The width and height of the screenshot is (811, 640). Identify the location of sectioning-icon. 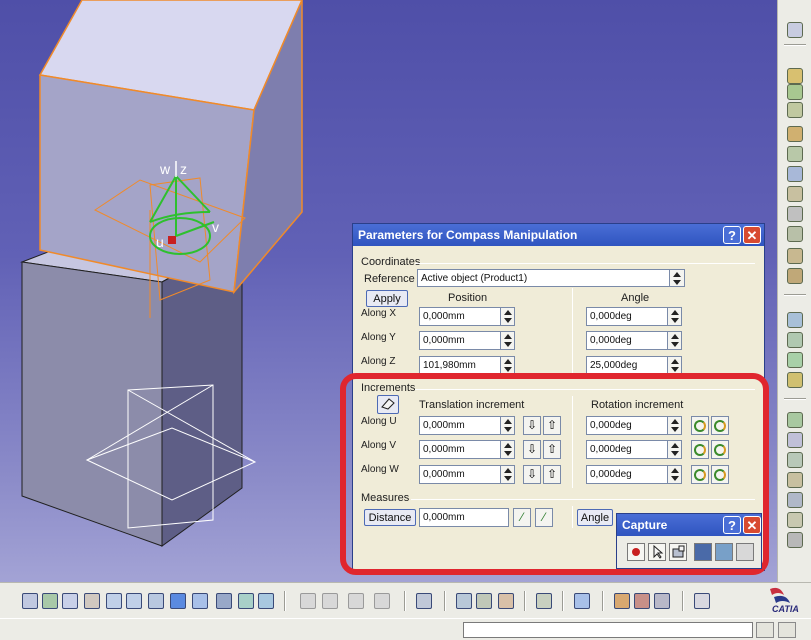
(484, 601).